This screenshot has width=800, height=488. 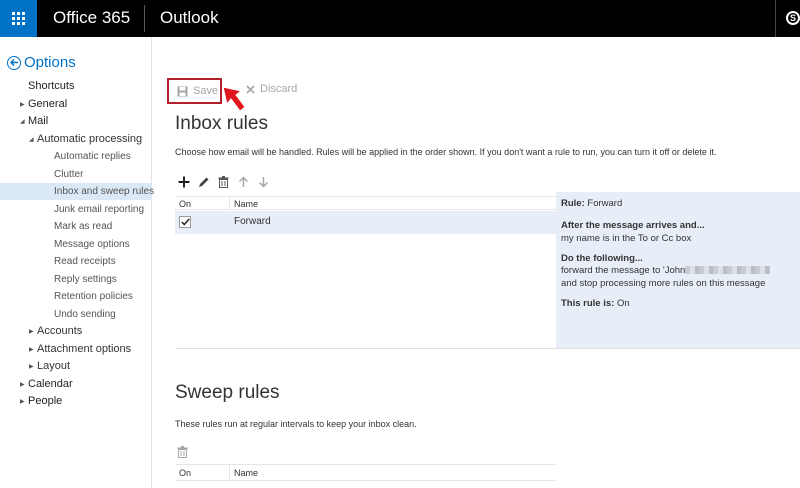 I want to click on sidebar-item-automatic-replies: Automatic replies, so click(x=76, y=156).